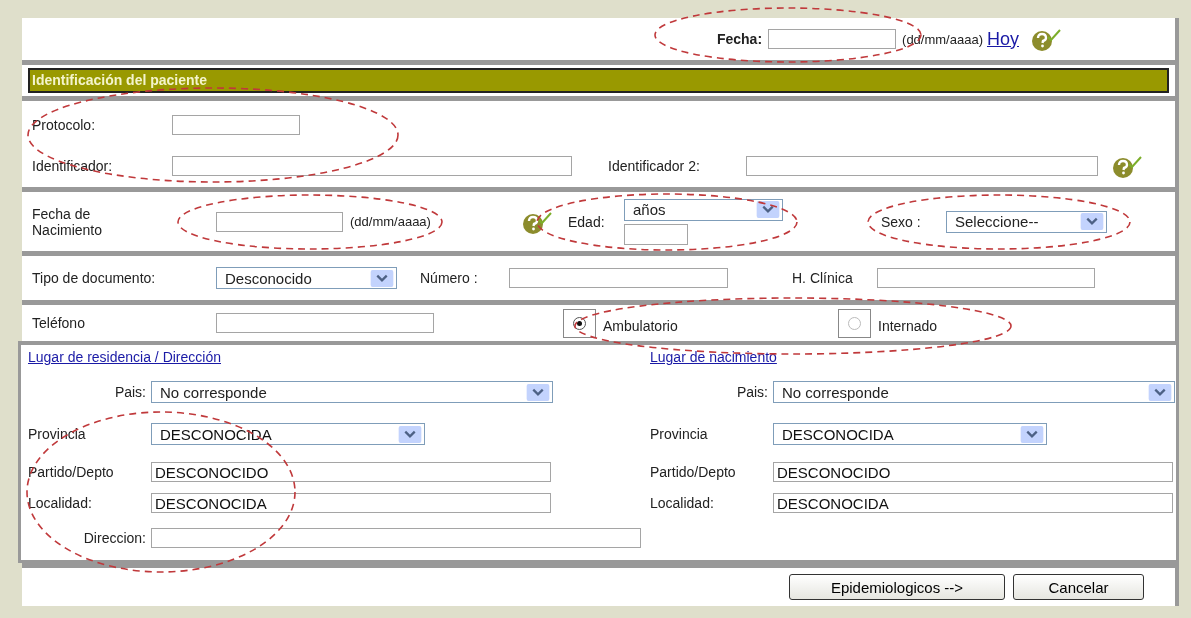  What do you see at coordinates (449, 278) in the screenshot?
I see `field-label: Número :` at bounding box center [449, 278].